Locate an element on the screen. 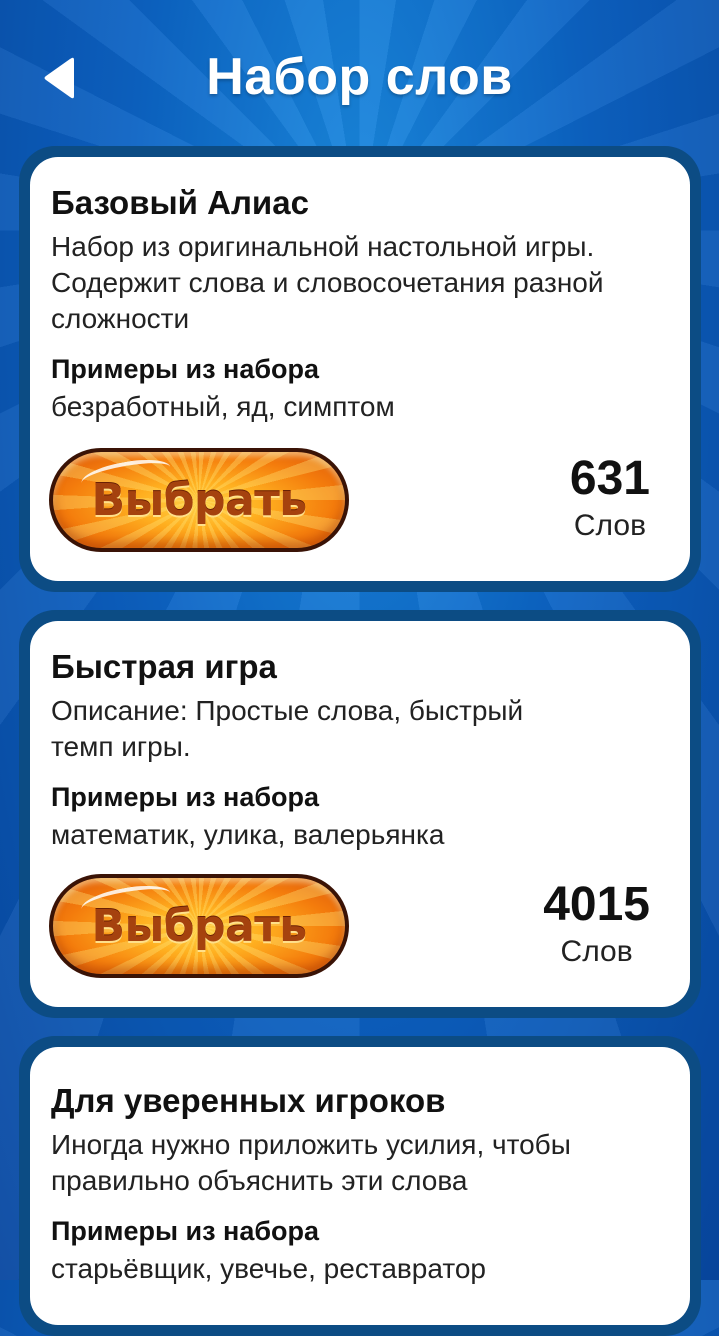 This screenshot has height=1336, width=719. word-count: 4015 Слов is located at coordinates (596, 924).